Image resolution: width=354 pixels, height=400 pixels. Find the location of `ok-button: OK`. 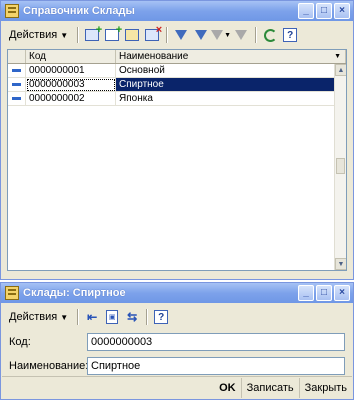

ok-button: OK is located at coordinates (227, 388).